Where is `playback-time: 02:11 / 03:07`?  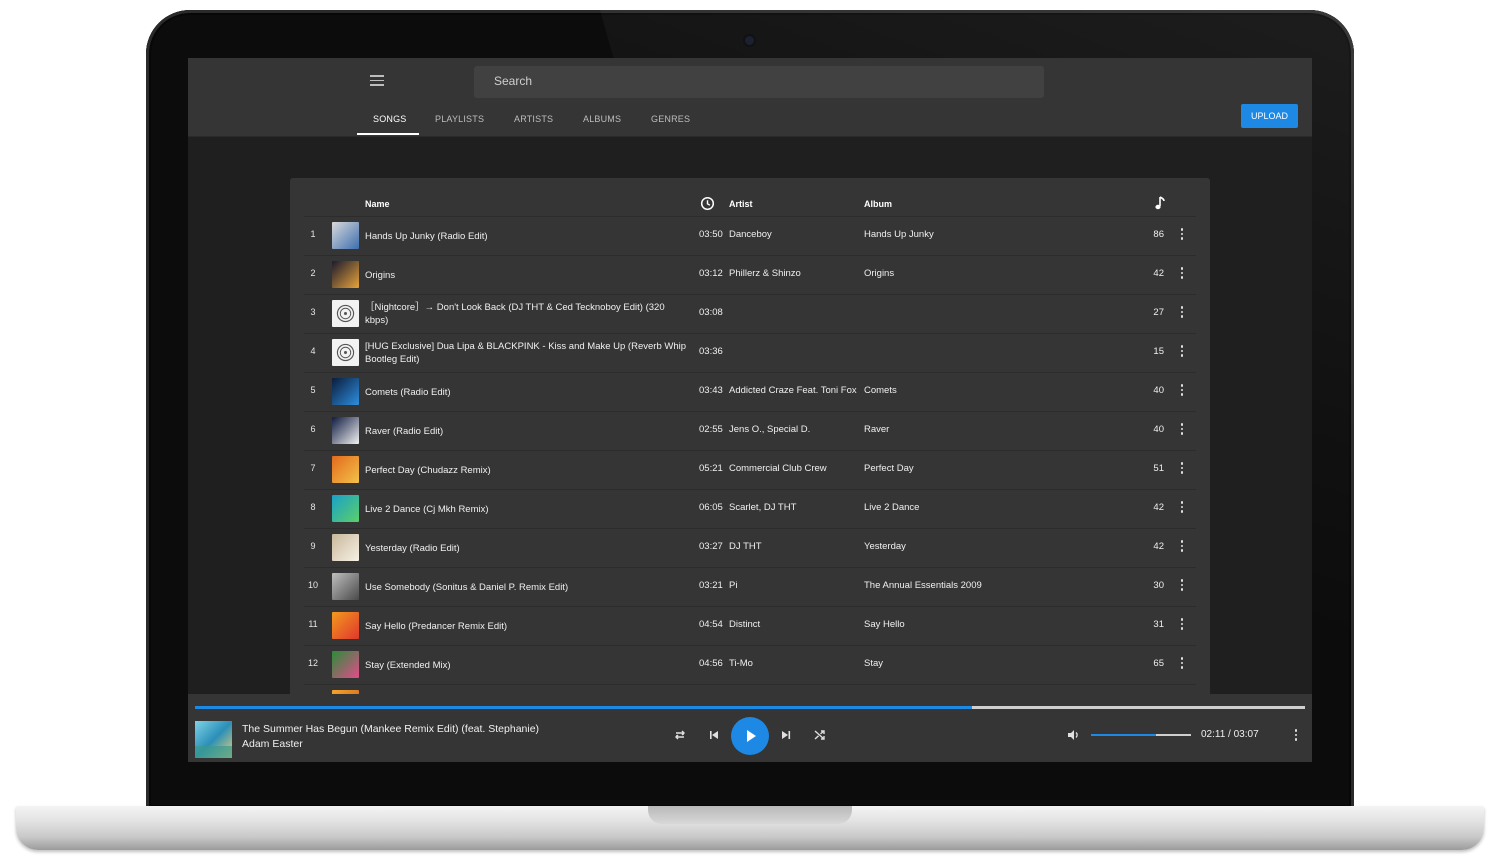
playback-time: 02:11 / 03:07 is located at coordinates (1230, 734).